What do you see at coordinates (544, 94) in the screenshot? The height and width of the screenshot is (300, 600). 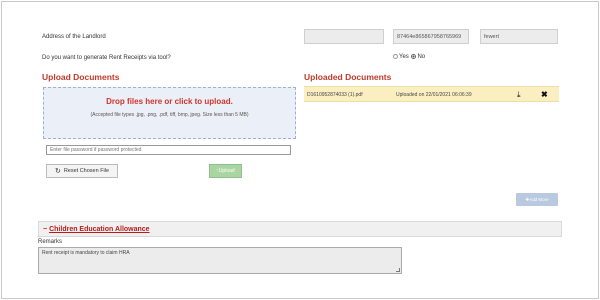 I see `delete-icon: ✖` at bounding box center [544, 94].